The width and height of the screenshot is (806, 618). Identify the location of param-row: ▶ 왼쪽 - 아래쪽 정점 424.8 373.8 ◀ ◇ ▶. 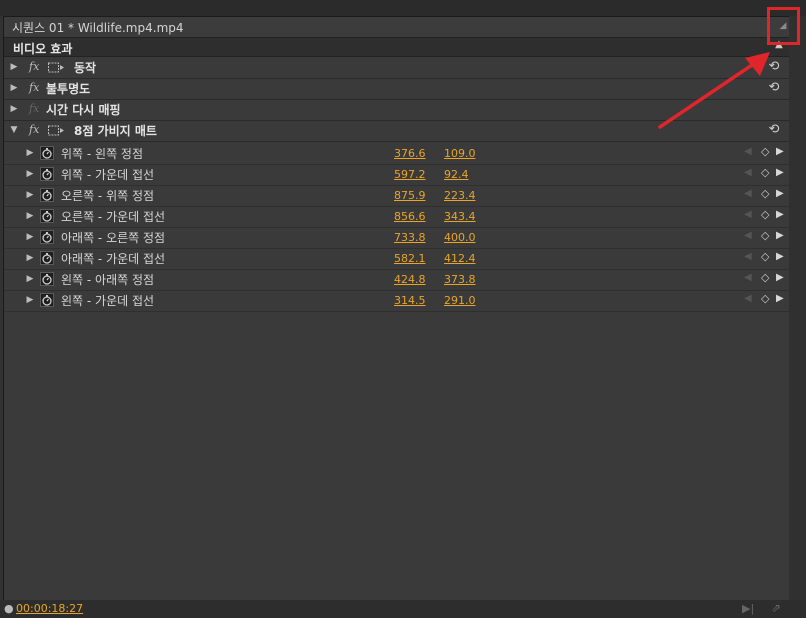
(397, 280).